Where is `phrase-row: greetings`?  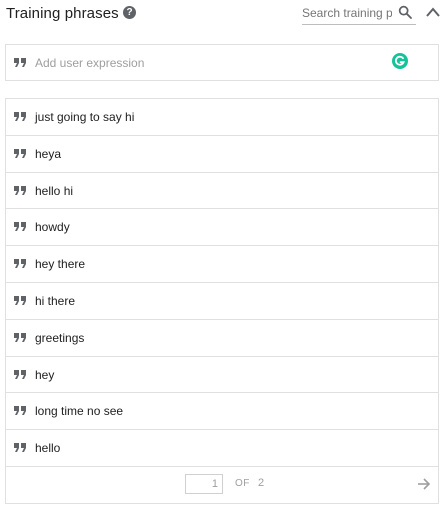 phrase-row: greetings is located at coordinates (222, 338).